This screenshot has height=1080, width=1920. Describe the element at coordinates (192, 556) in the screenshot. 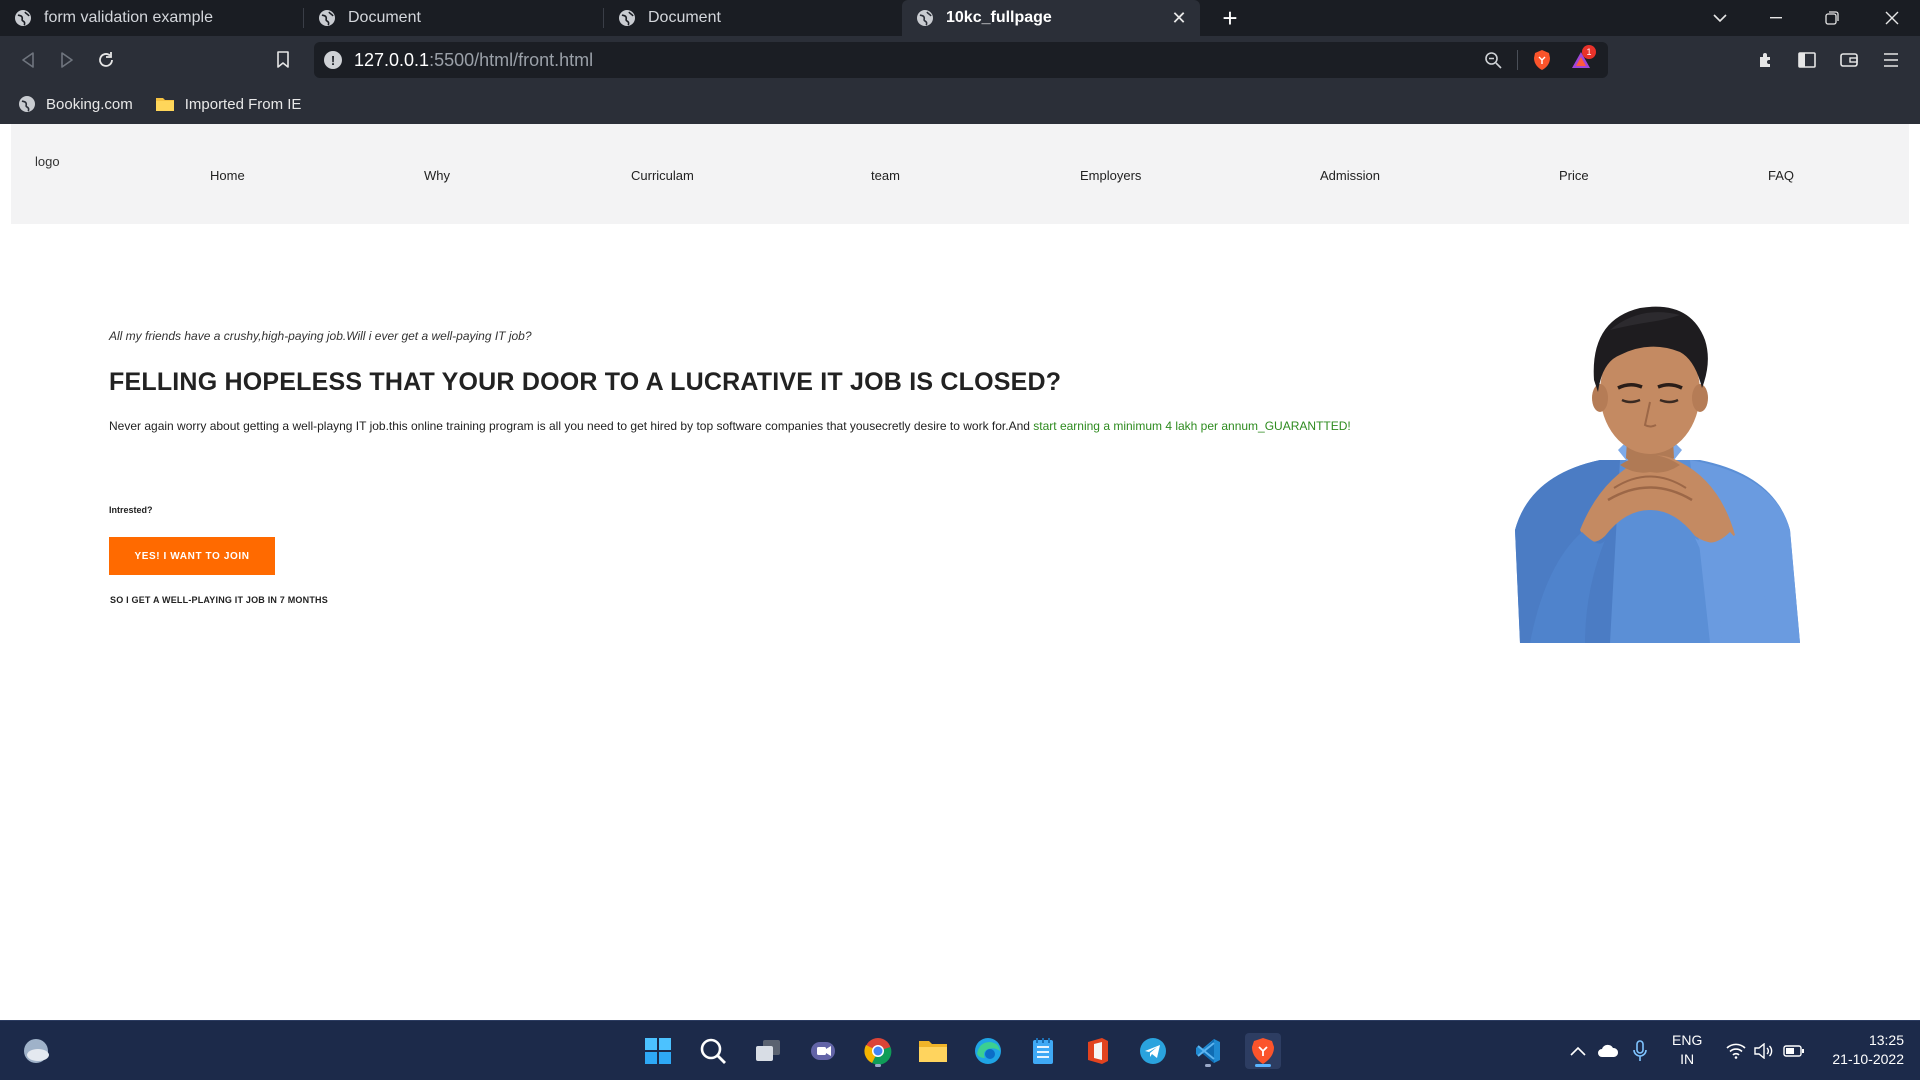

I see `join-button: YES! I WANT TO JOIN` at that location.